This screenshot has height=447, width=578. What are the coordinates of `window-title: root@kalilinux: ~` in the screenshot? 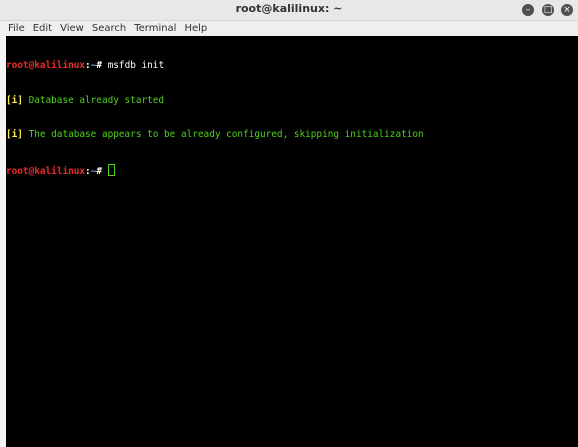 It's located at (289, 8).